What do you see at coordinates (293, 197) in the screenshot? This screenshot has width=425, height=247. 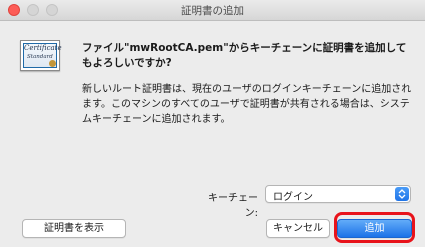 I see `keychain-selected-value: ログイン` at bounding box center [293, 197].